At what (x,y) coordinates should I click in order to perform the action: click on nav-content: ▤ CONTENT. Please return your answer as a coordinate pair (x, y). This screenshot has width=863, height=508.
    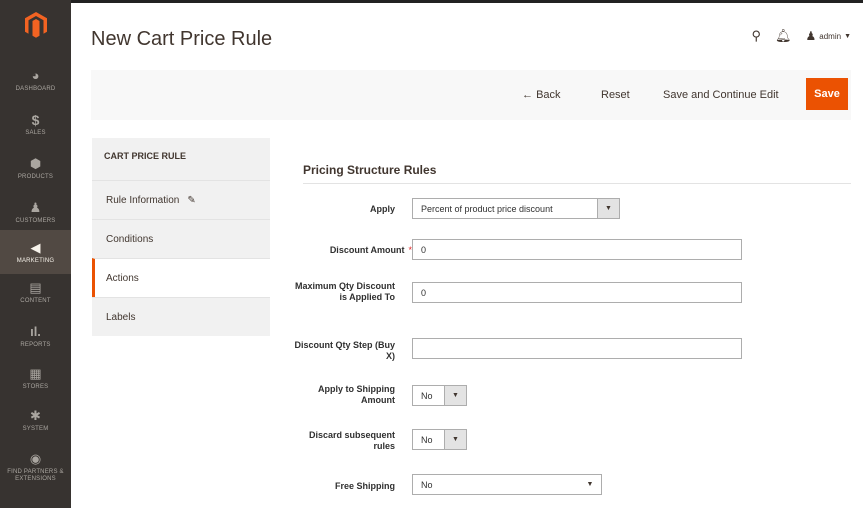
    Looking at the image, I should click on (35, 292).